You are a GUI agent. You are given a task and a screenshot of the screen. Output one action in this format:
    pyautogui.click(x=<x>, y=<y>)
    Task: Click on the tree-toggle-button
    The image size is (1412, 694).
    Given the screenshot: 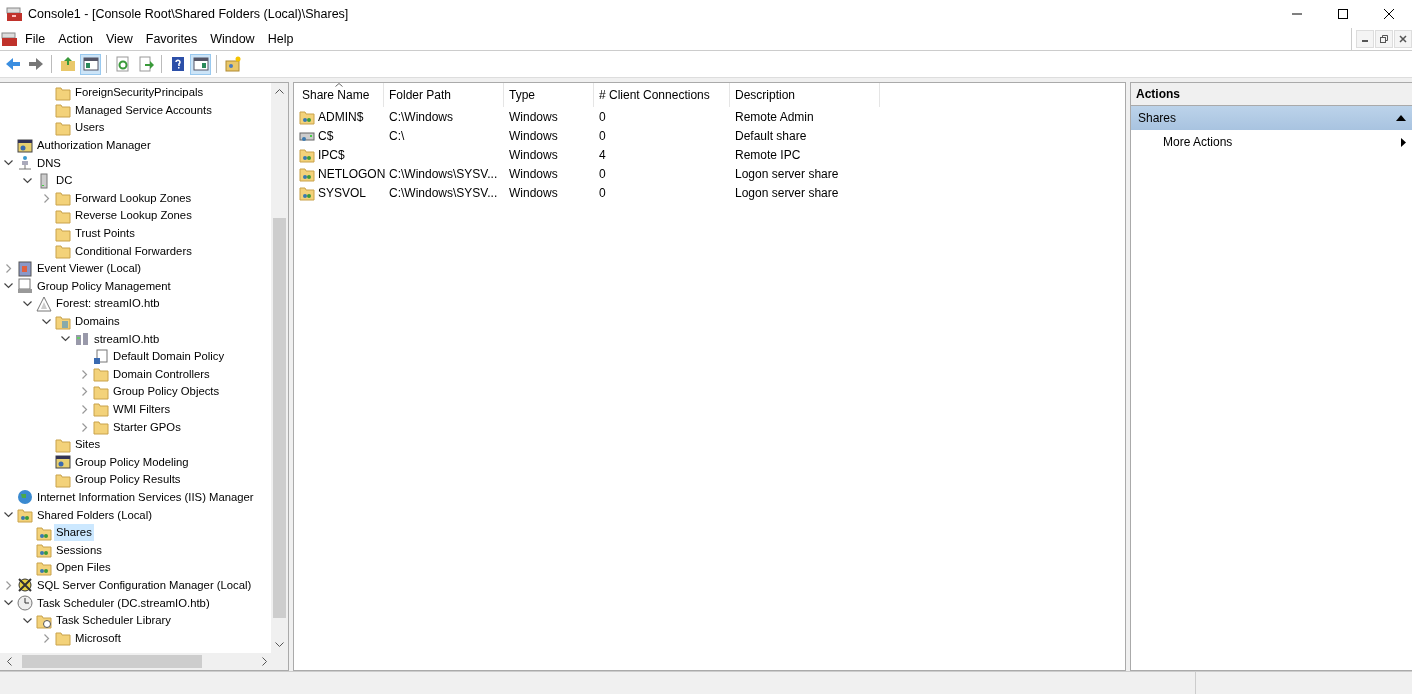 What is the action you would take?
    pyautogui.click(x=90, y=64)
    